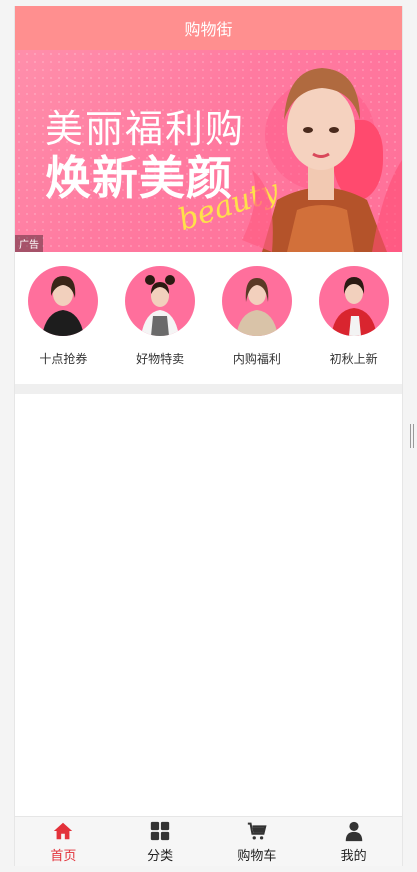  Describe the element at coordinates (257, 856) in the screenshot. I see `tab-label: 购物车` at that location.